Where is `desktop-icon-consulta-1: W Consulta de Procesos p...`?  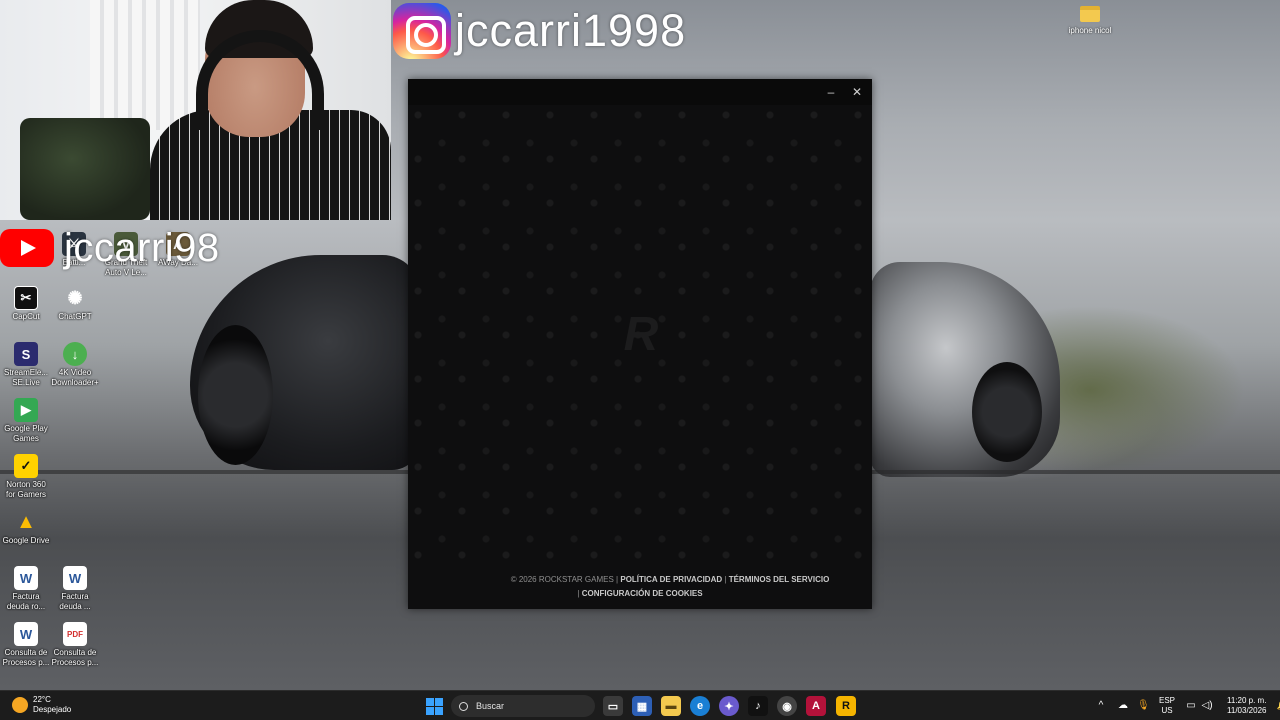 desktop-icon-consulta-1: W Consulta de Procesos p... is located at coordinates (26, 645).